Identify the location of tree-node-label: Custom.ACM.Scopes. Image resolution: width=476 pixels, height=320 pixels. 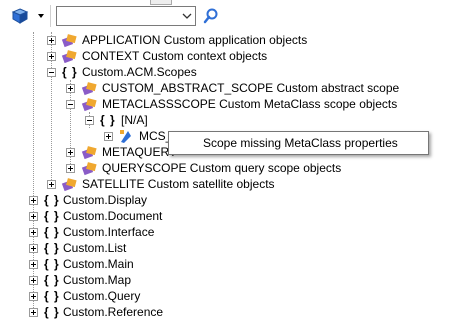
(139, 72).